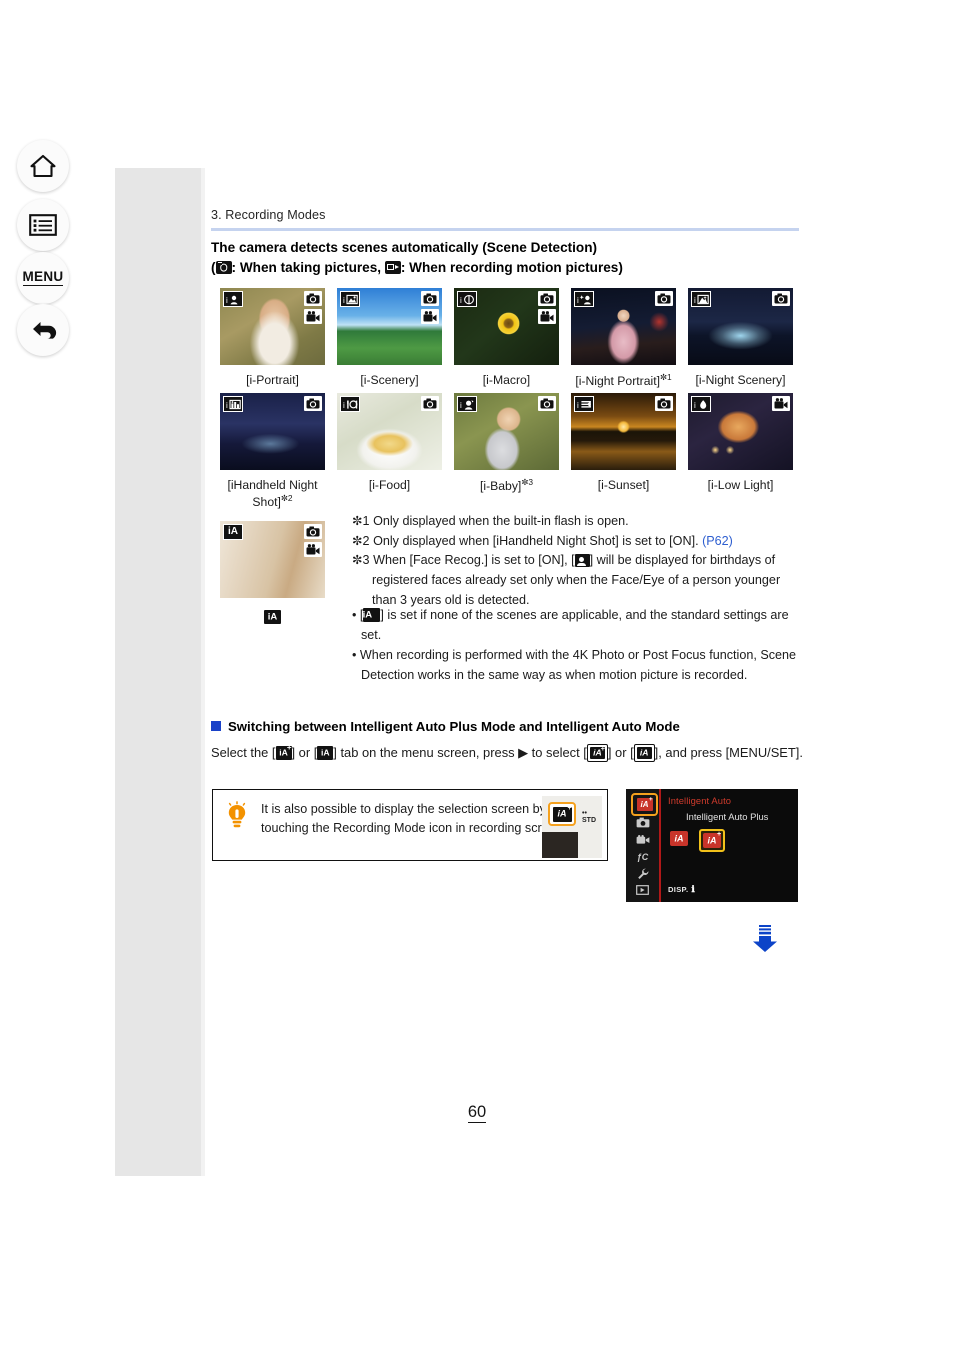  I want to click on contents-list-icon, so click(43, 225).